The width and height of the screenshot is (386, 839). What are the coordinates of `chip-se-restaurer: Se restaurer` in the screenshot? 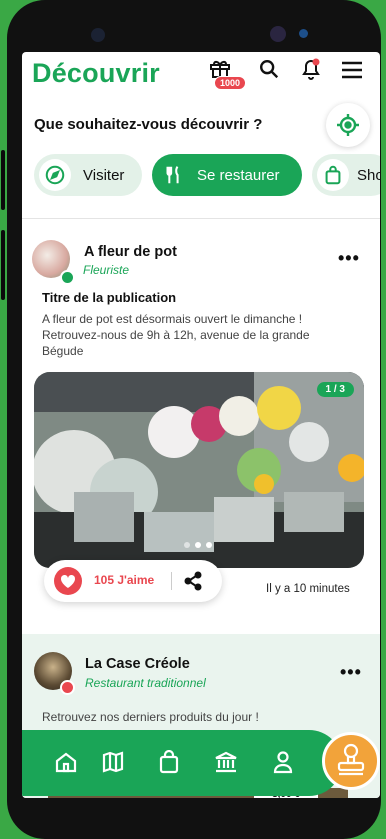 It's located at (227, 175).